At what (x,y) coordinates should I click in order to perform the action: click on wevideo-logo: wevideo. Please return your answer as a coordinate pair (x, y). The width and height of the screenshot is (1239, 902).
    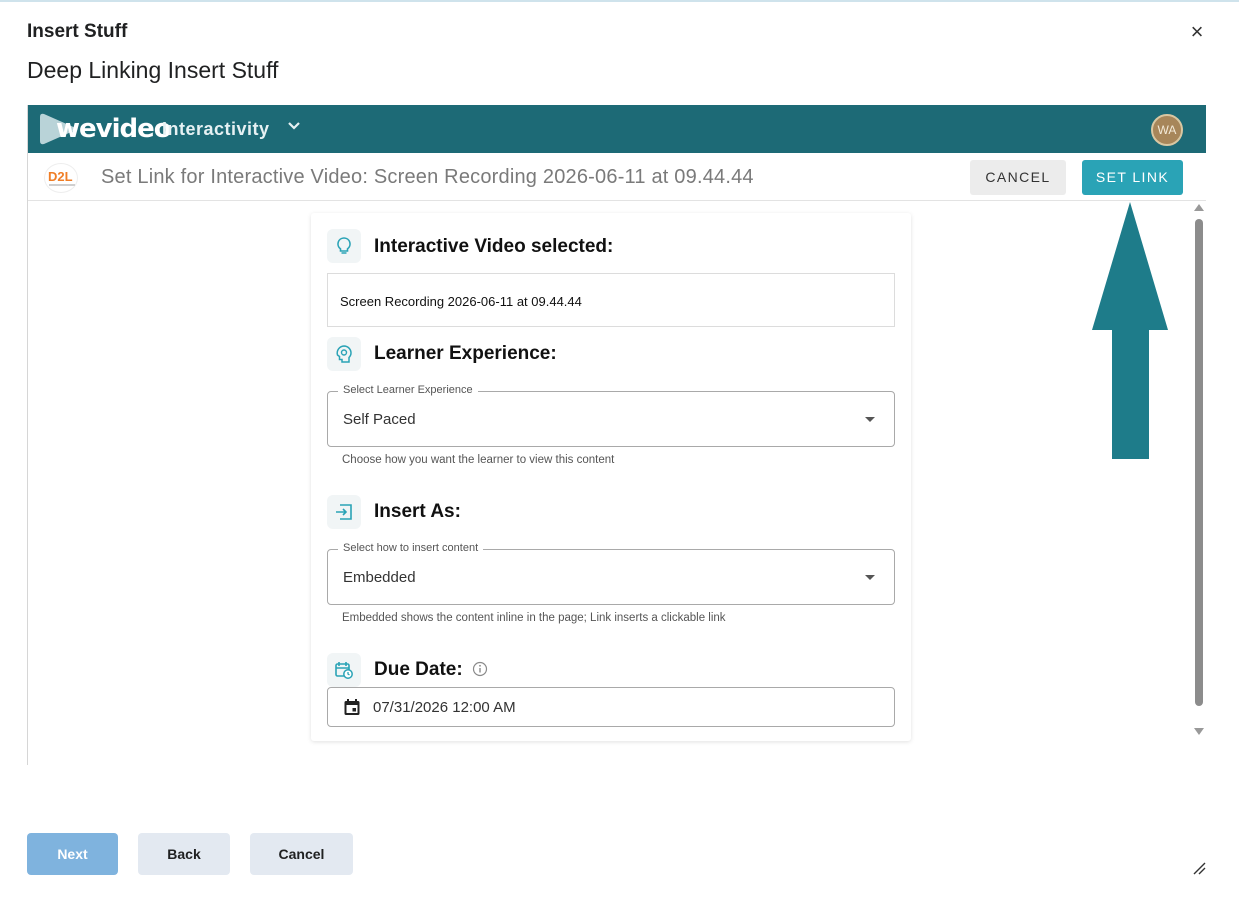
    Looking at the image, I should click on (105, 129).